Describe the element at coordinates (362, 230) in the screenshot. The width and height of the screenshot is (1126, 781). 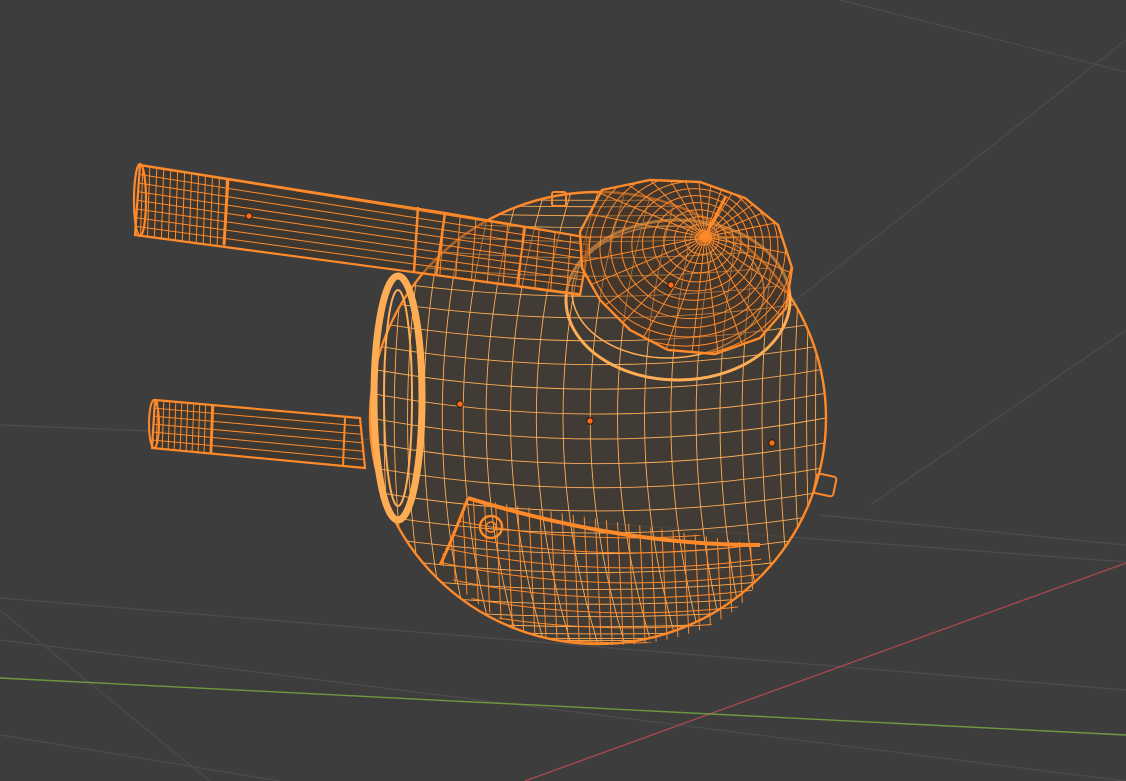
I see `upper-barrel-mesh` at that location.